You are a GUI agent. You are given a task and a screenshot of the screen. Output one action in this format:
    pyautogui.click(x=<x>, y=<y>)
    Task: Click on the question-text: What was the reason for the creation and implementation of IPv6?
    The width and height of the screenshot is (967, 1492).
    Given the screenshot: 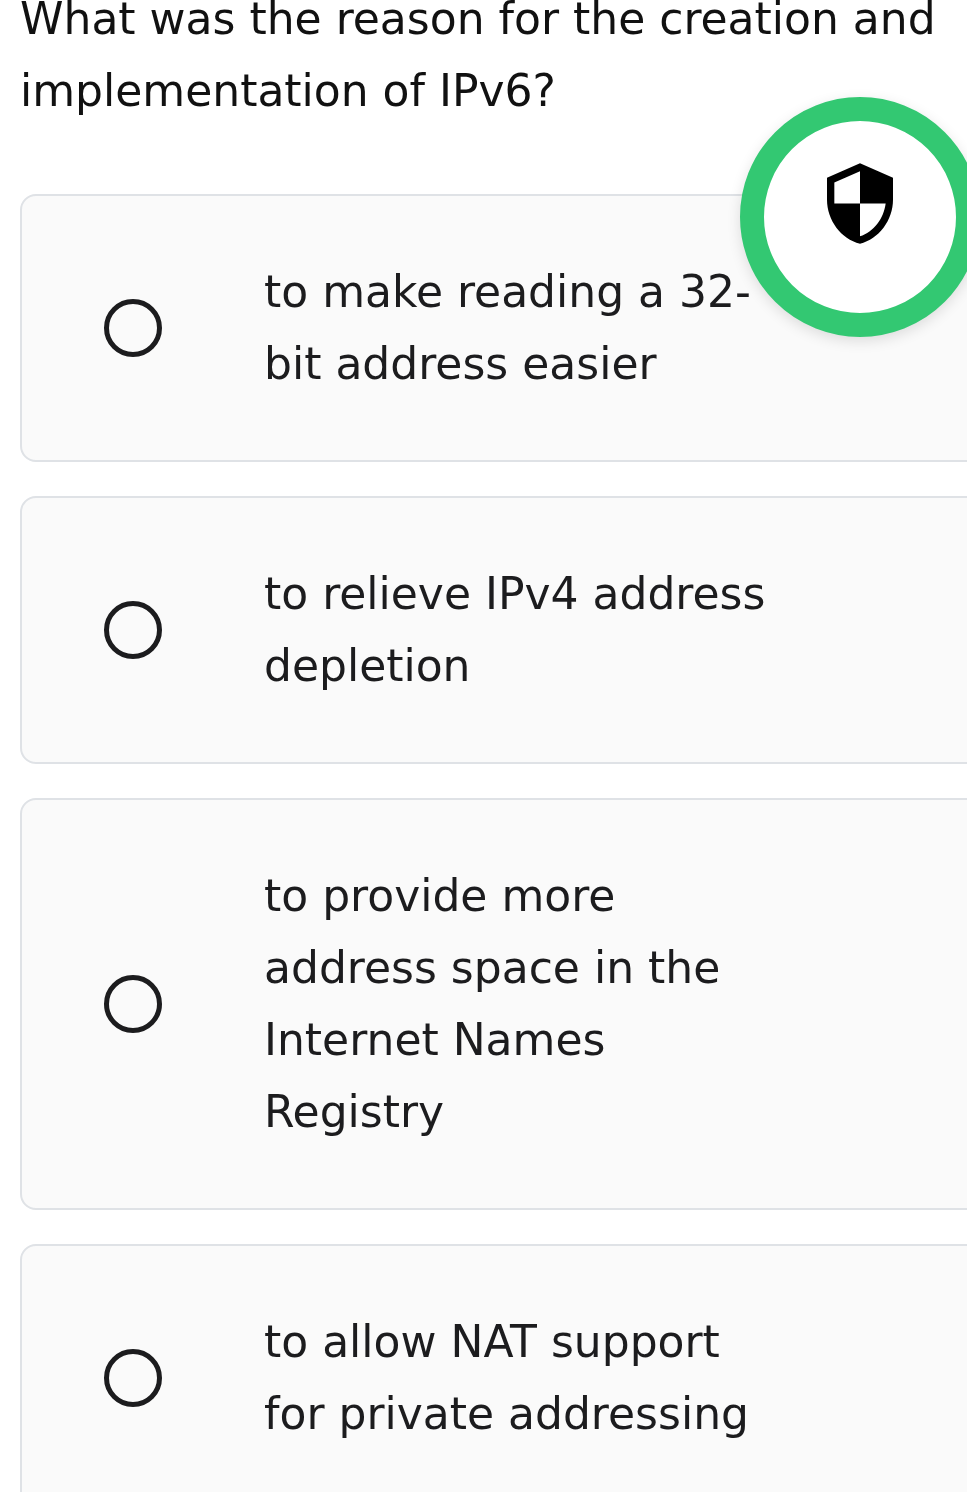 What is the action you would take?
    pyautogui.click(x=478, y=59)
    